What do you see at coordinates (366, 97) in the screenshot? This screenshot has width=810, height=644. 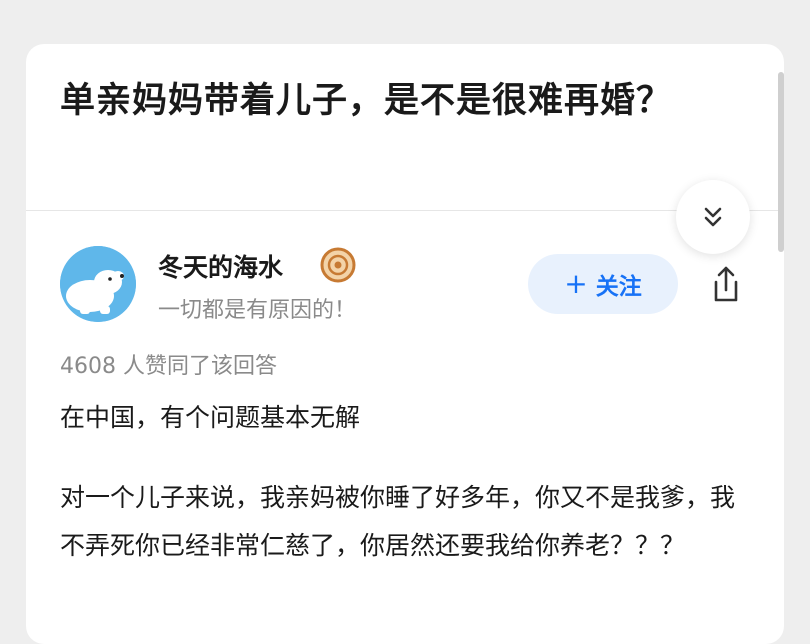 I see `question-title: 单亲妈妈带着儿子，是不是很难再婚？` at bounding box center [366, 97].